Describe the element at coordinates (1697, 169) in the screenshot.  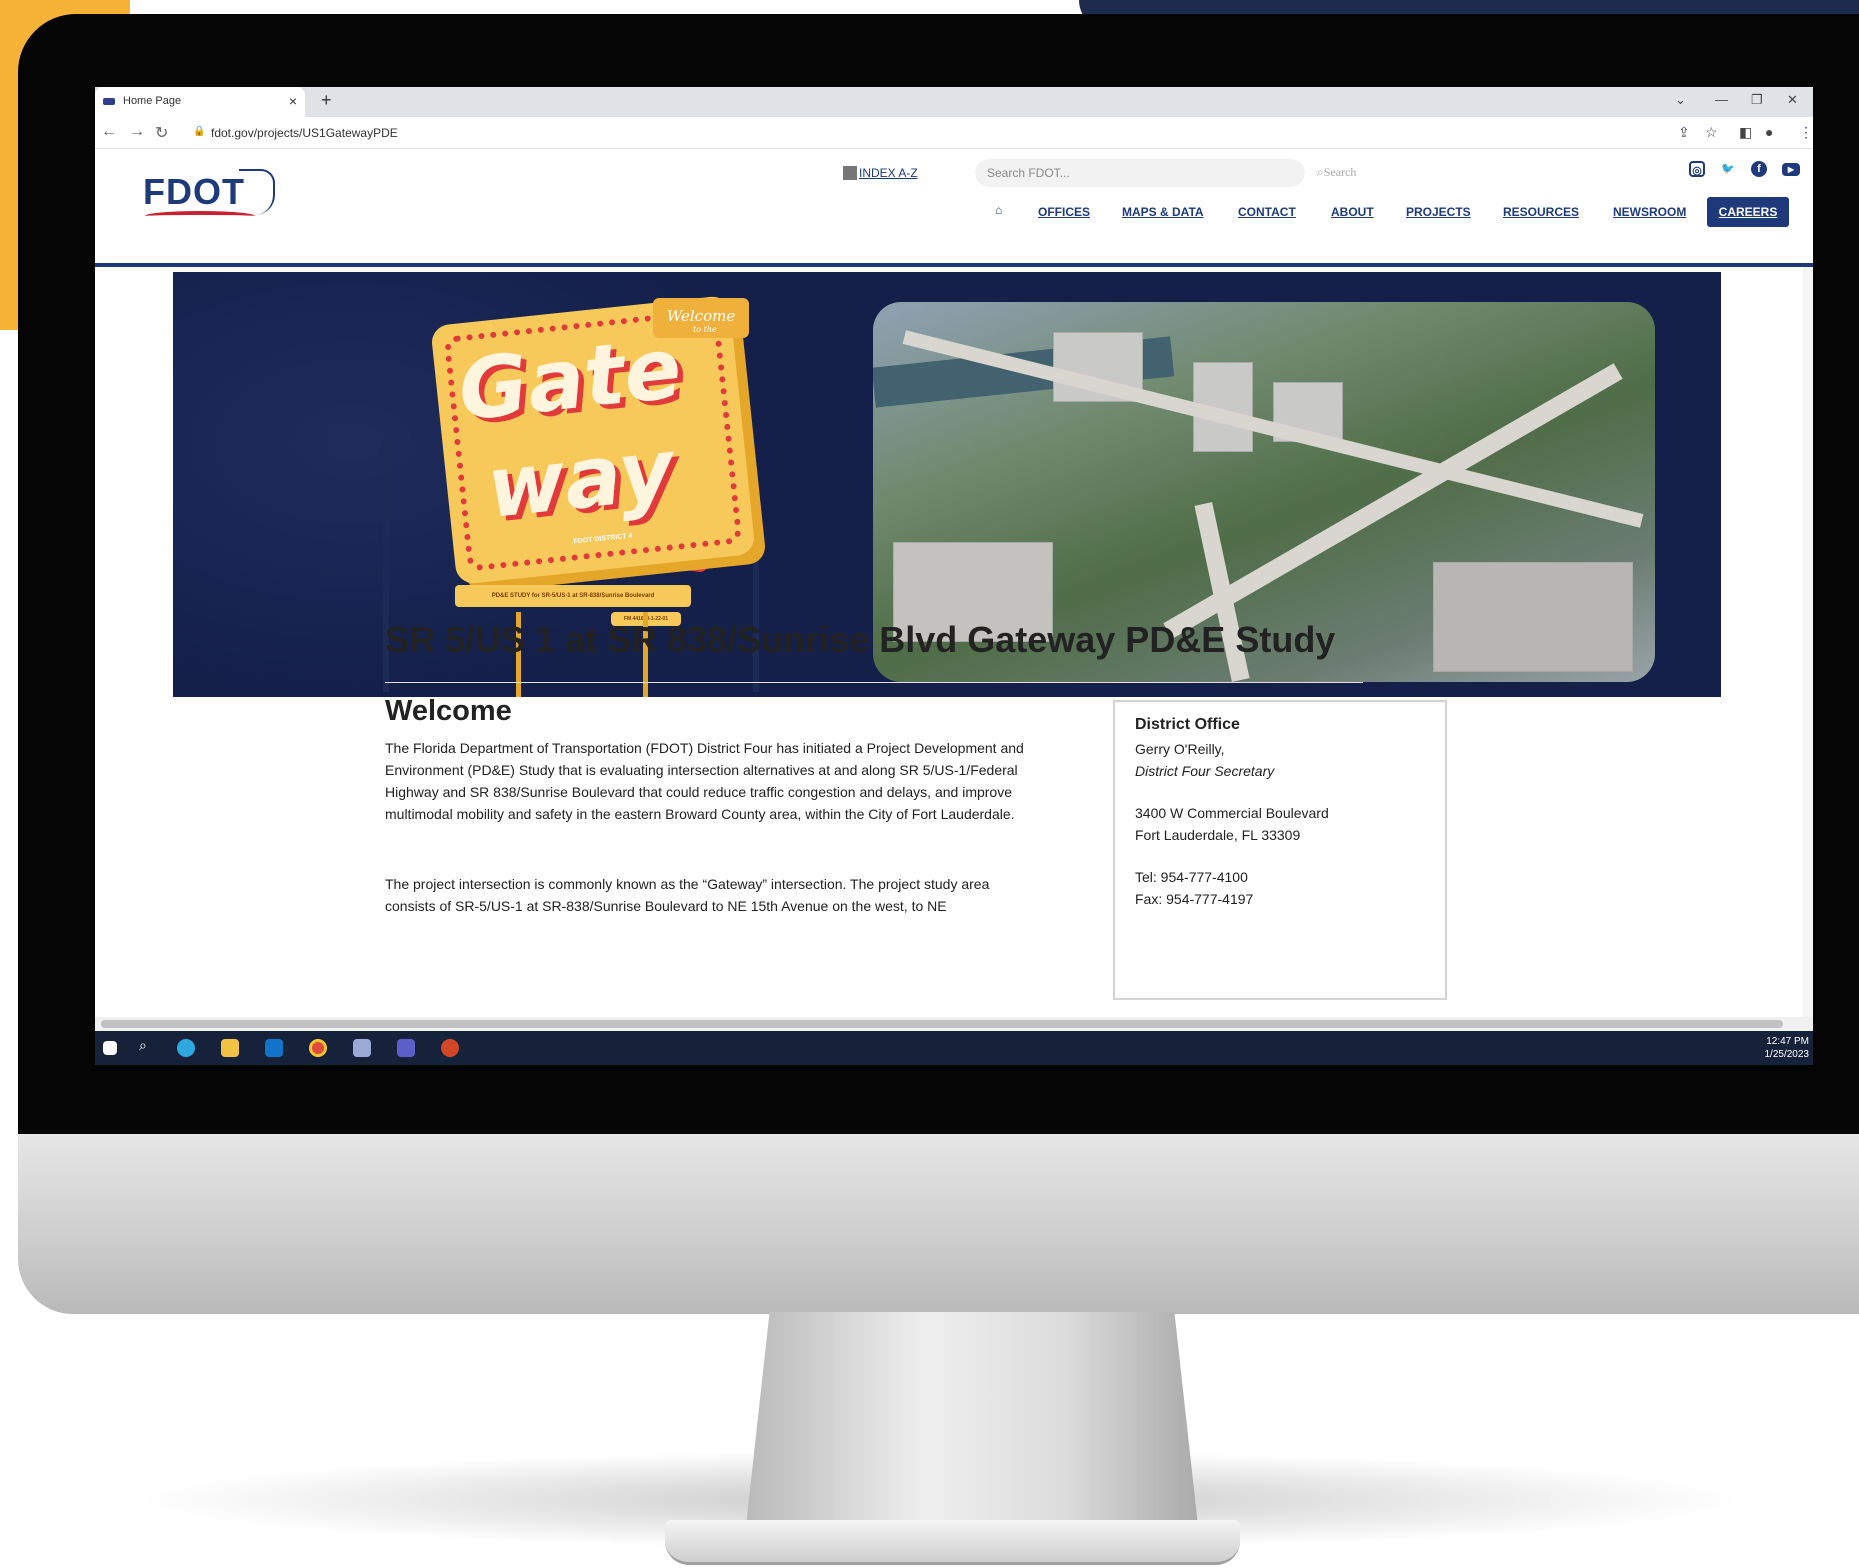
I see `instagram-icon: ◎` at that location.